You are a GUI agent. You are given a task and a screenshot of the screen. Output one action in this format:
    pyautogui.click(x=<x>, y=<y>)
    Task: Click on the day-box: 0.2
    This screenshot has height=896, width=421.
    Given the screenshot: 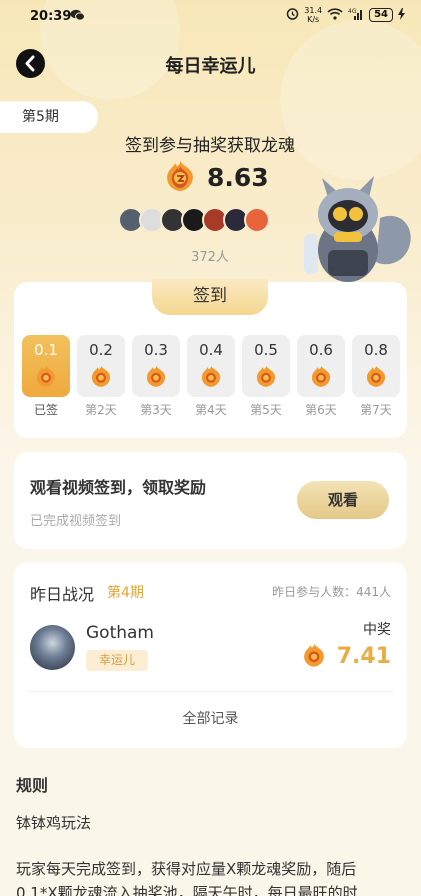 What is the action you would take?
    pyautogui.click(x=101, y=366)
    